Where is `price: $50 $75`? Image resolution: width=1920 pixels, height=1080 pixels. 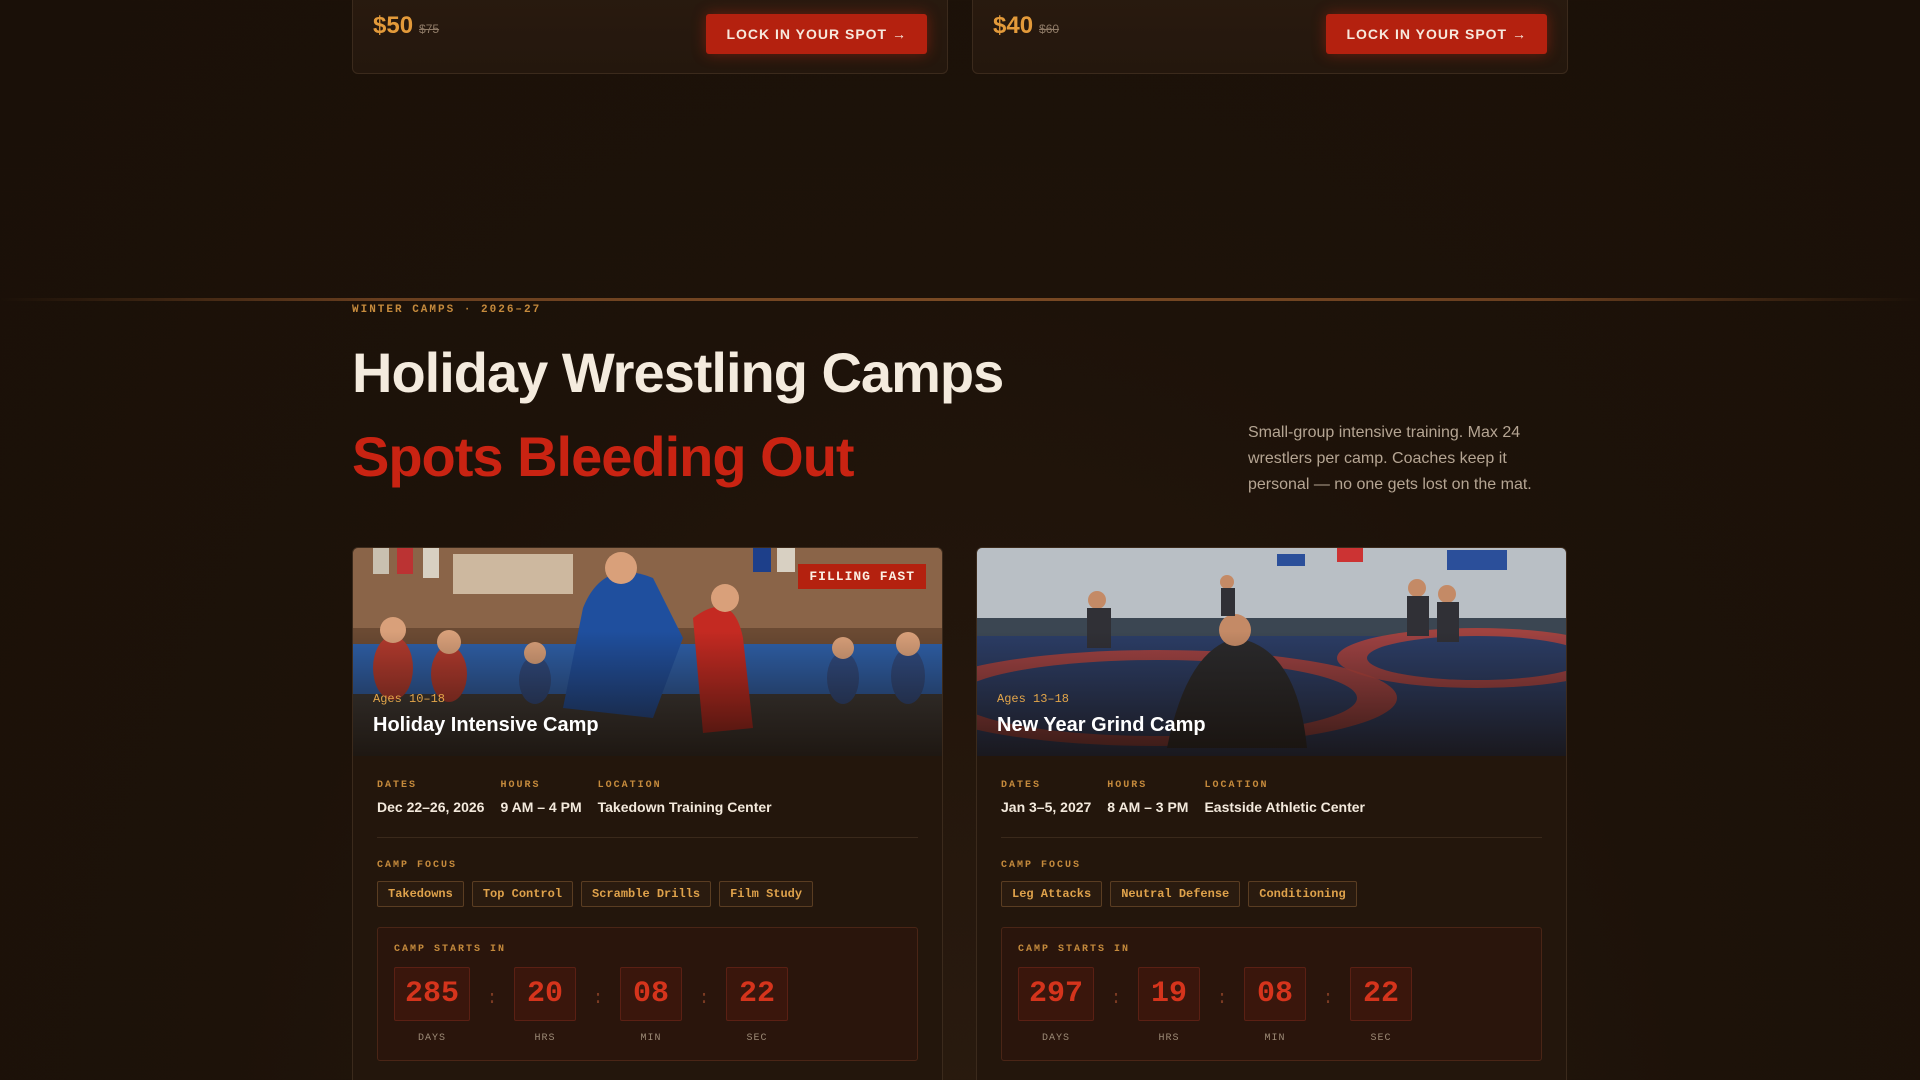
price: $50 $75 is located at coordinates (406, 25).